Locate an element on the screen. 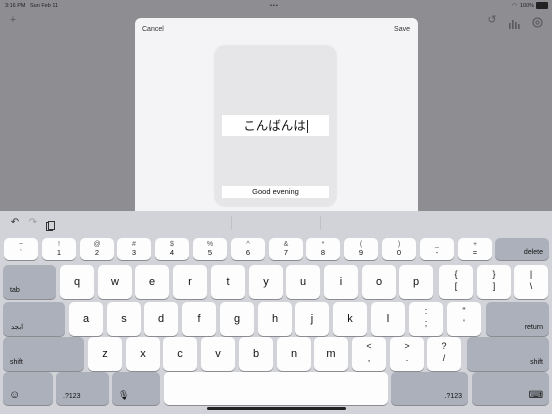 The height and width of the screenshot is (414, 552). status-time: 3:16 PM is located at coordinates (15, 6).